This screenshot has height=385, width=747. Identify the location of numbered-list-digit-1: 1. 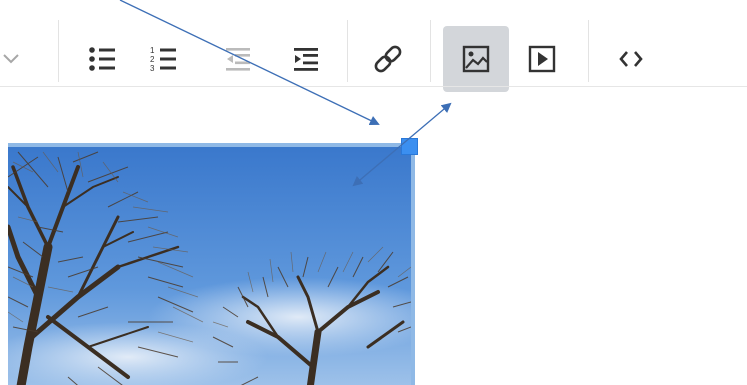
(152, 50).